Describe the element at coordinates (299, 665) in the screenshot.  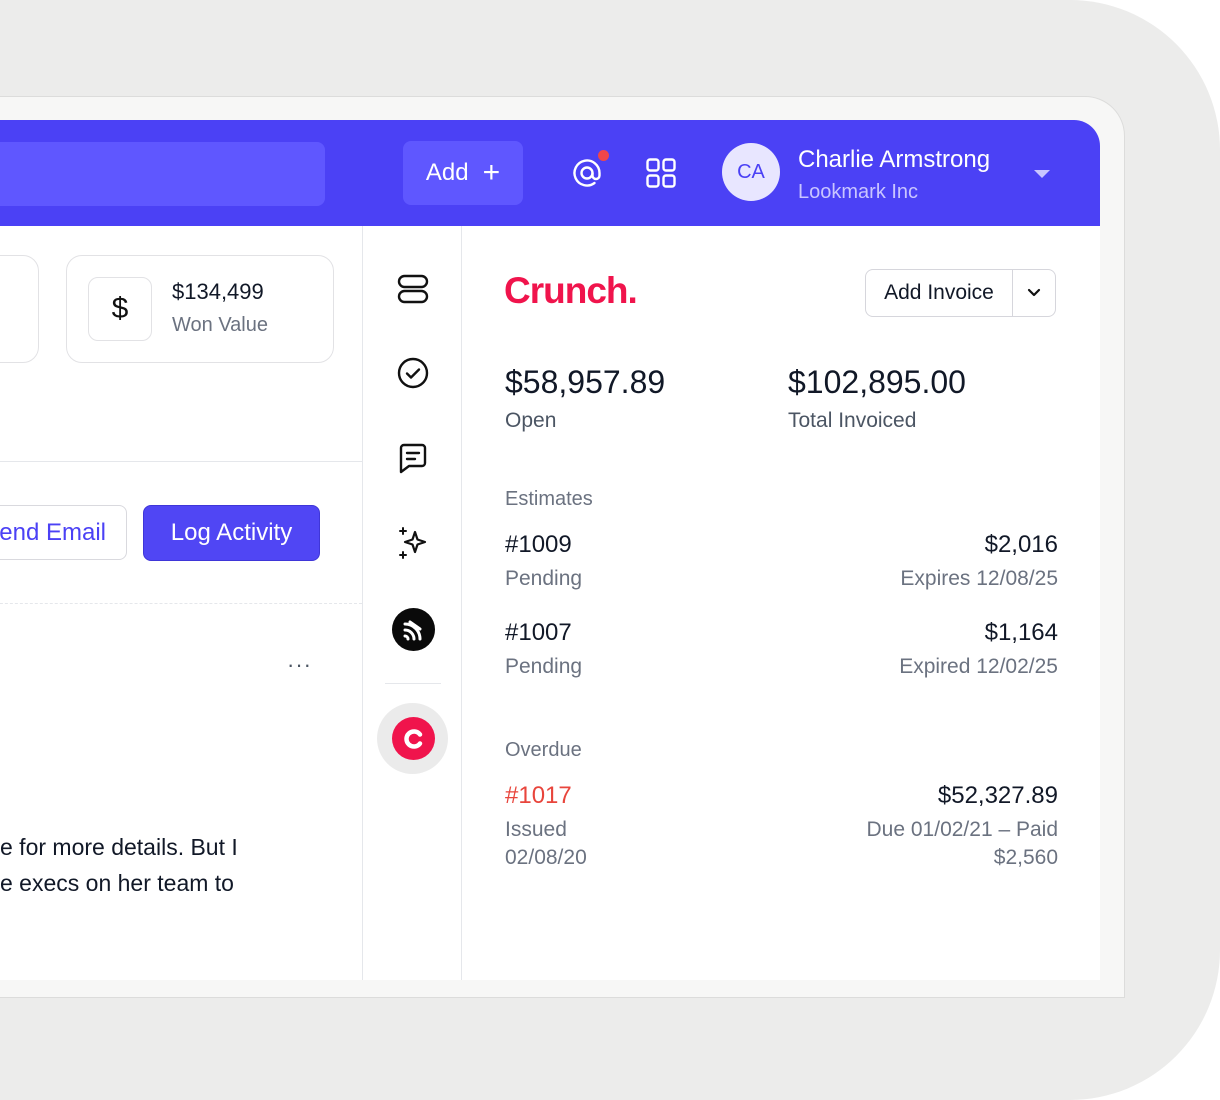
I see `more-options-icon: ···` at that location.